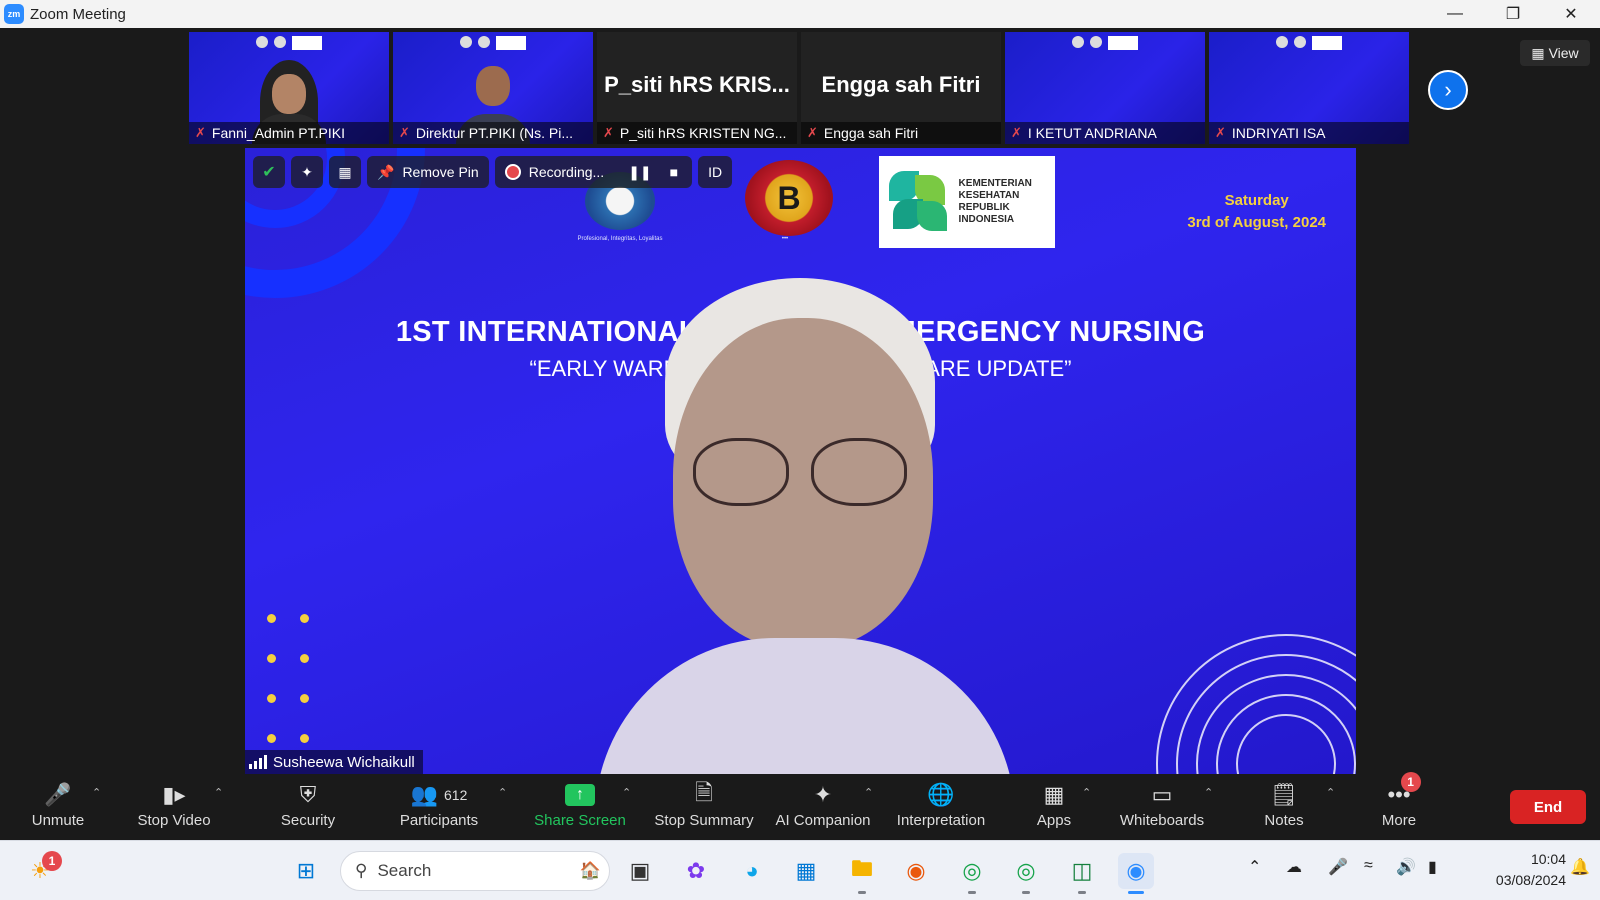  Describe the element at coordinates (308, 794) in the screenshot. I see `shield-icon: ⛨` at that location.